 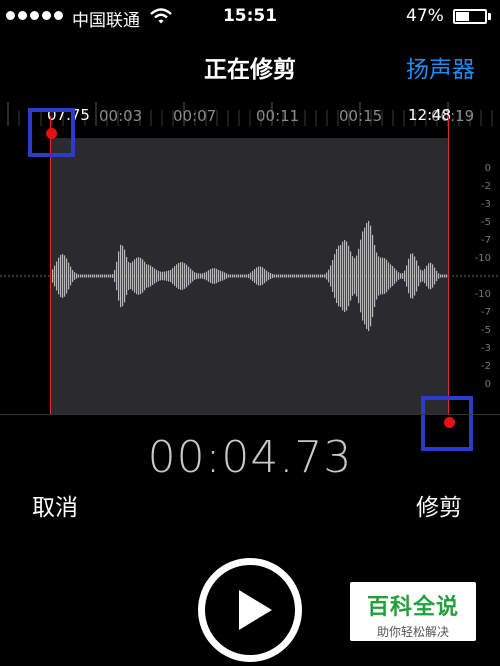 I want to click on db-label: -5, so click(x=486, y=330).